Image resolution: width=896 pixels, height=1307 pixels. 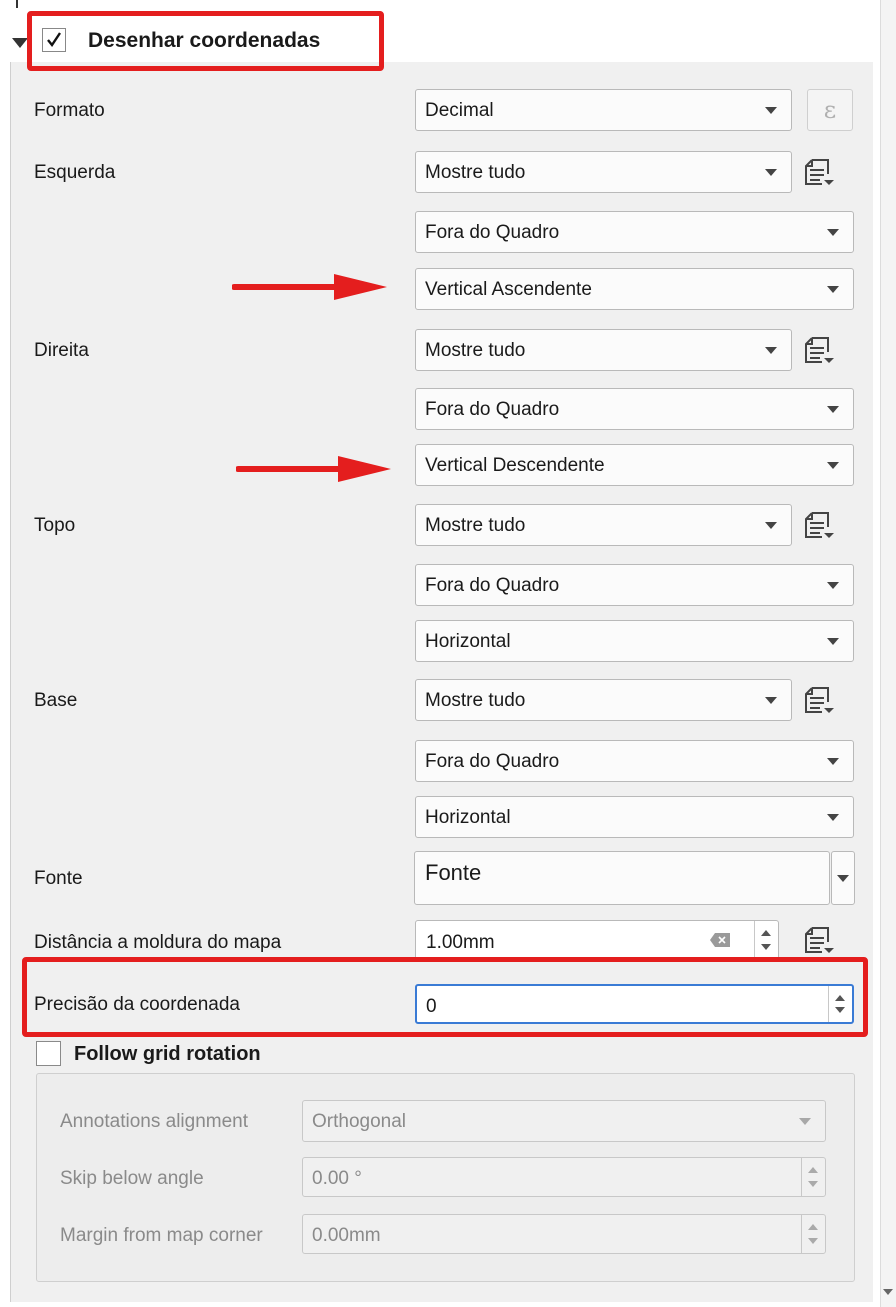 What do you see at coordinates (61, 350) in the screenshot?
I see `right-label: Direita` at bounding box center [61, 350].